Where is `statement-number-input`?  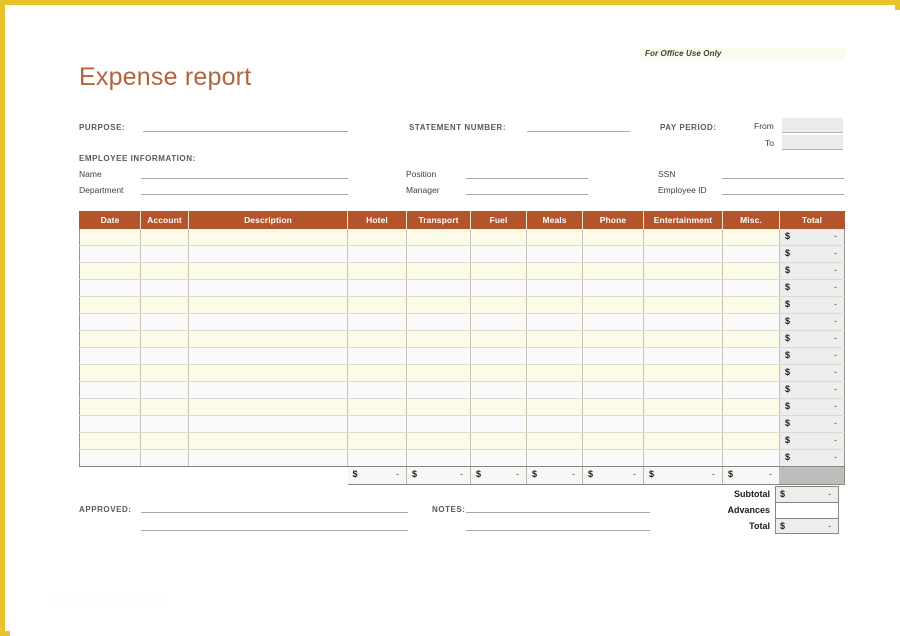 statement-number-input is located at coordinates (578, 131).